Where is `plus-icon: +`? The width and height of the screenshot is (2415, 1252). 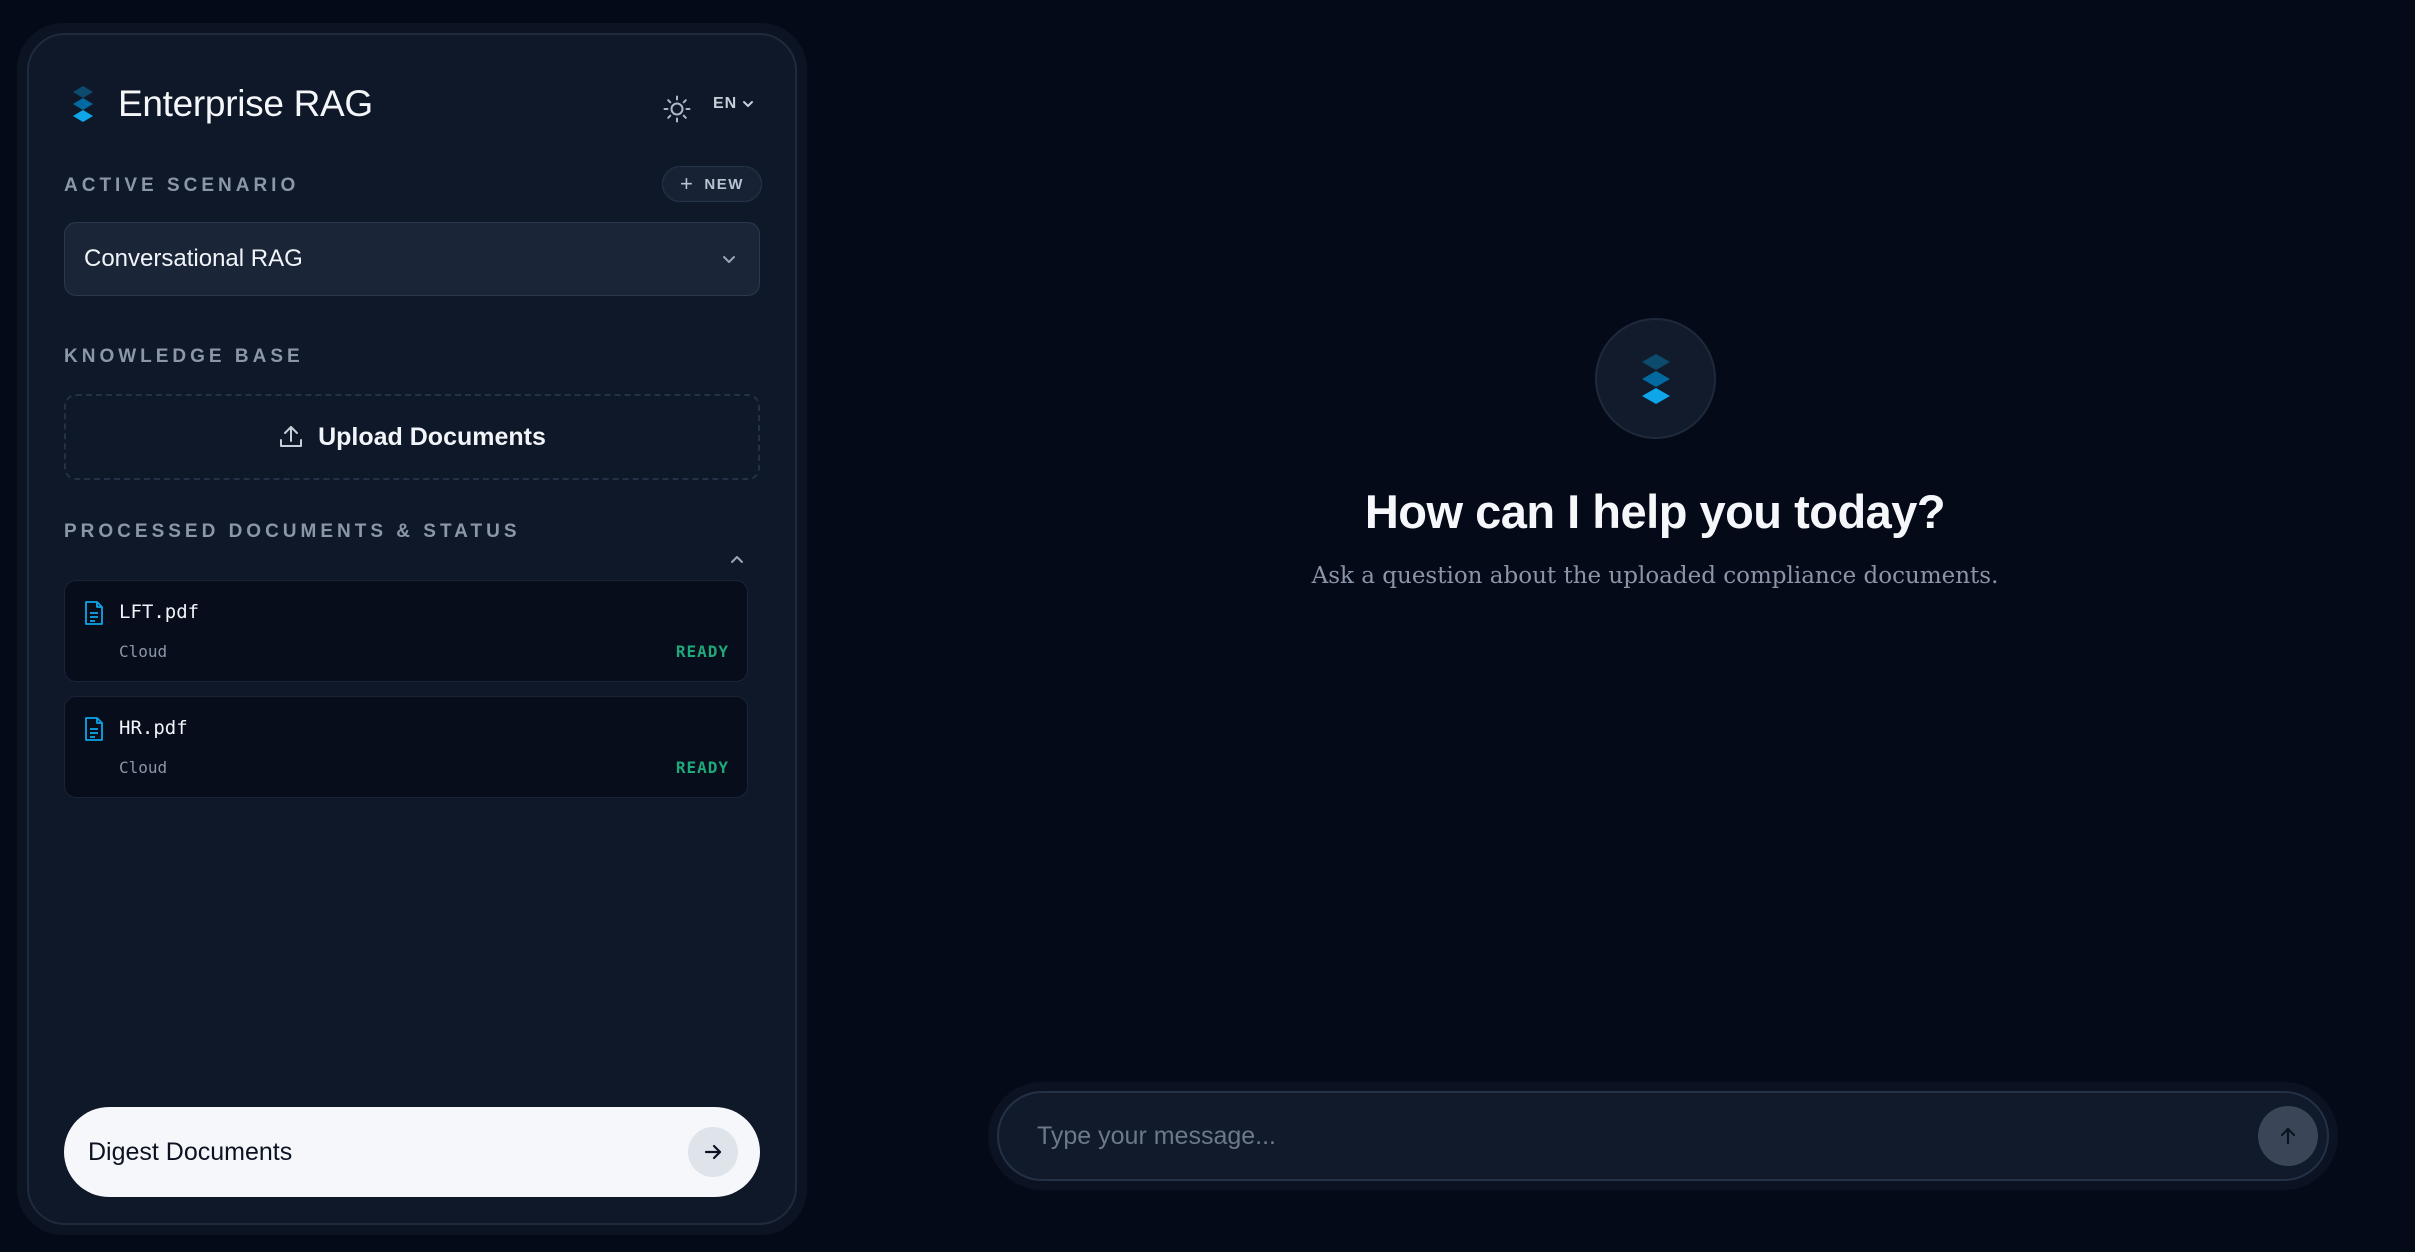
plus-icon: + is located at coordinates (687, 183).